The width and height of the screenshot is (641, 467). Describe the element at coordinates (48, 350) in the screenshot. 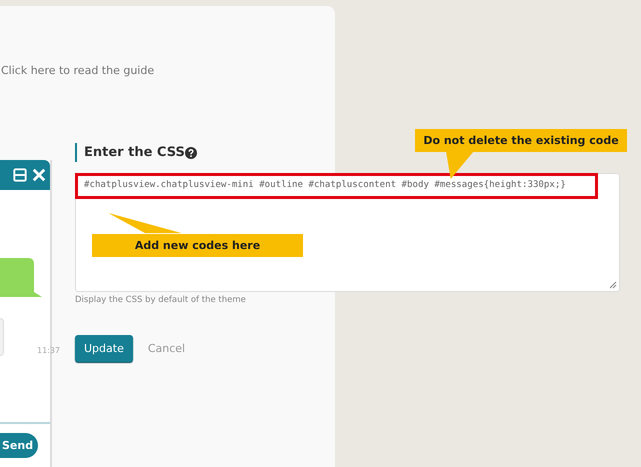

I see `message-time: 11:37` at that location.